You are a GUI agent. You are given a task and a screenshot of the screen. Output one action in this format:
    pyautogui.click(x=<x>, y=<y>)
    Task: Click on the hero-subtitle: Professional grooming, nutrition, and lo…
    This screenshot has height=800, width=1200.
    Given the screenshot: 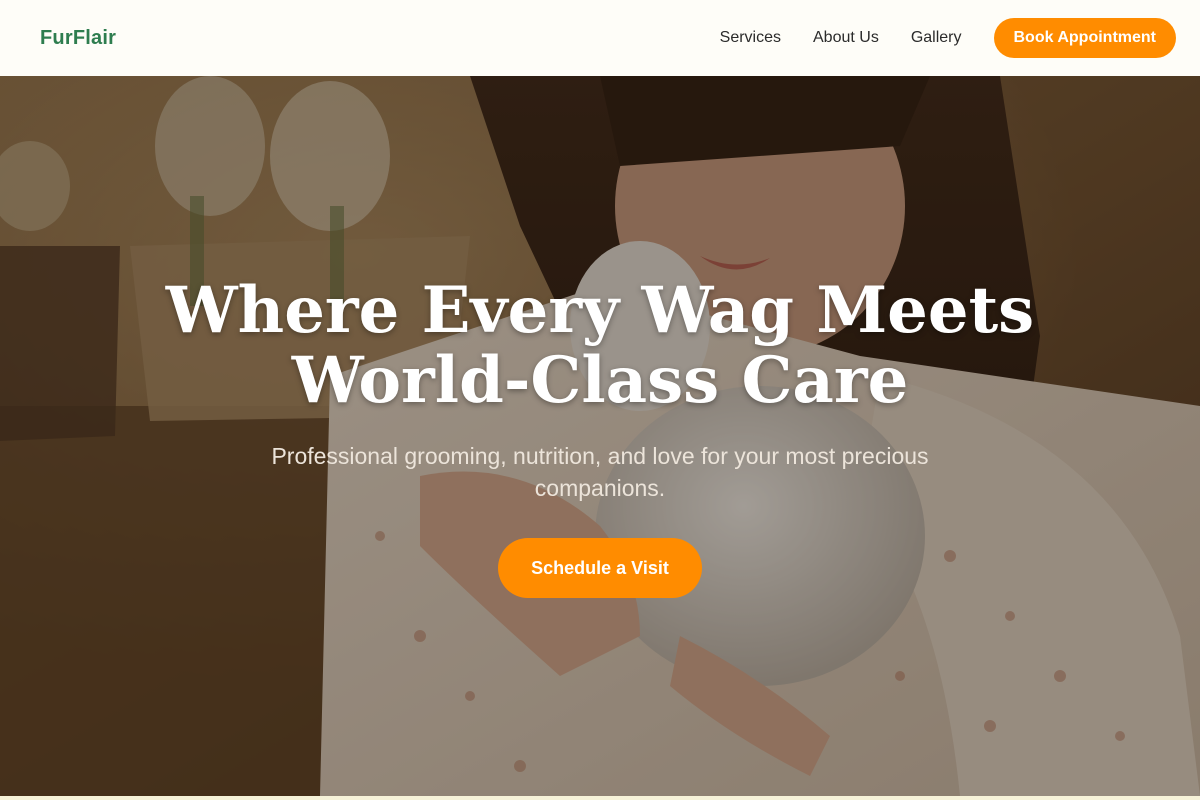 What is the action you would take?
    pyautogui.click(x=600, y=472)
    